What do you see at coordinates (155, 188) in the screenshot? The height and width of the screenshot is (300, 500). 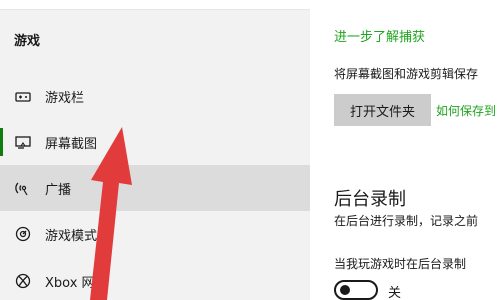 I see `sidebar-item-broadcast: 广播` at bounding box center [155, 188].